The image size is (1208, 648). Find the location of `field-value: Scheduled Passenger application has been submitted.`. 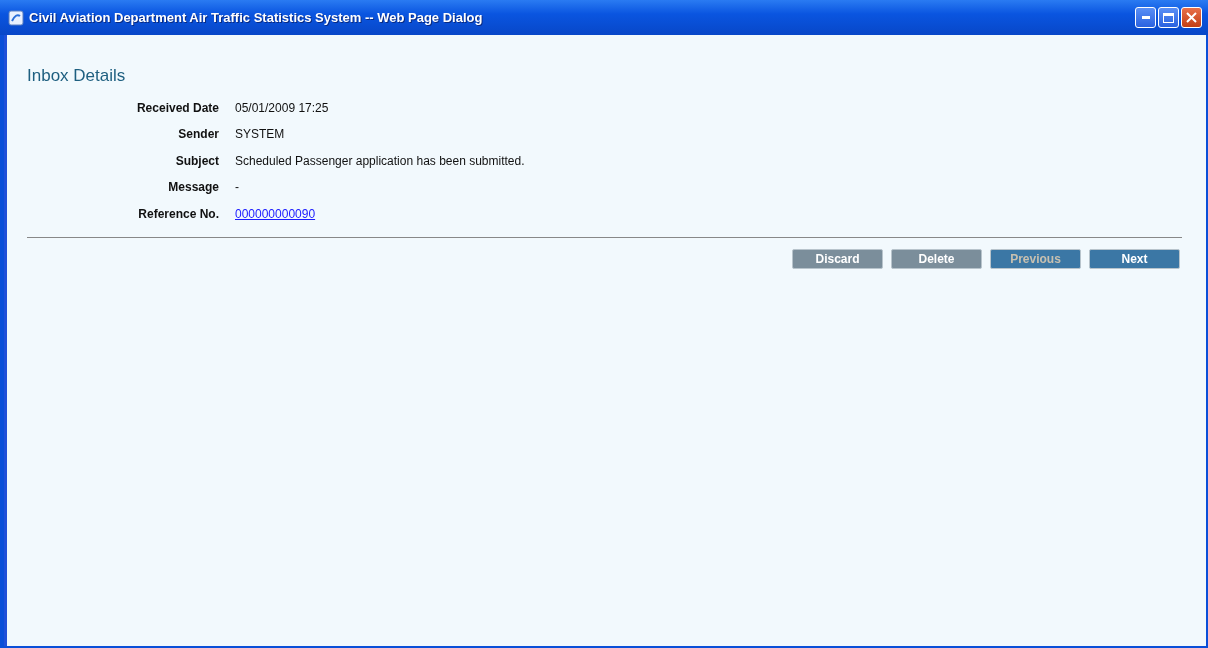

field-value: Scheduled Passenger application has been submitted. is located at coordinates (380, 161).